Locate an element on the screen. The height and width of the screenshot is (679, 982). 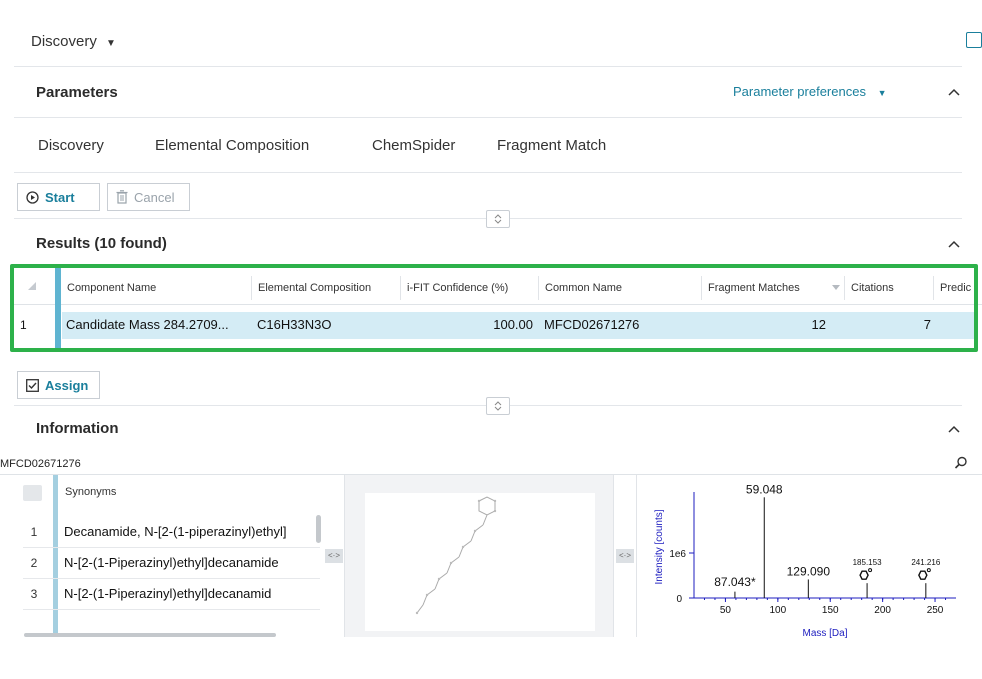
list-item: 2 N-[2-(1-Piperazinyl)ethyl]decanamide is located at coordinates (171, 563).